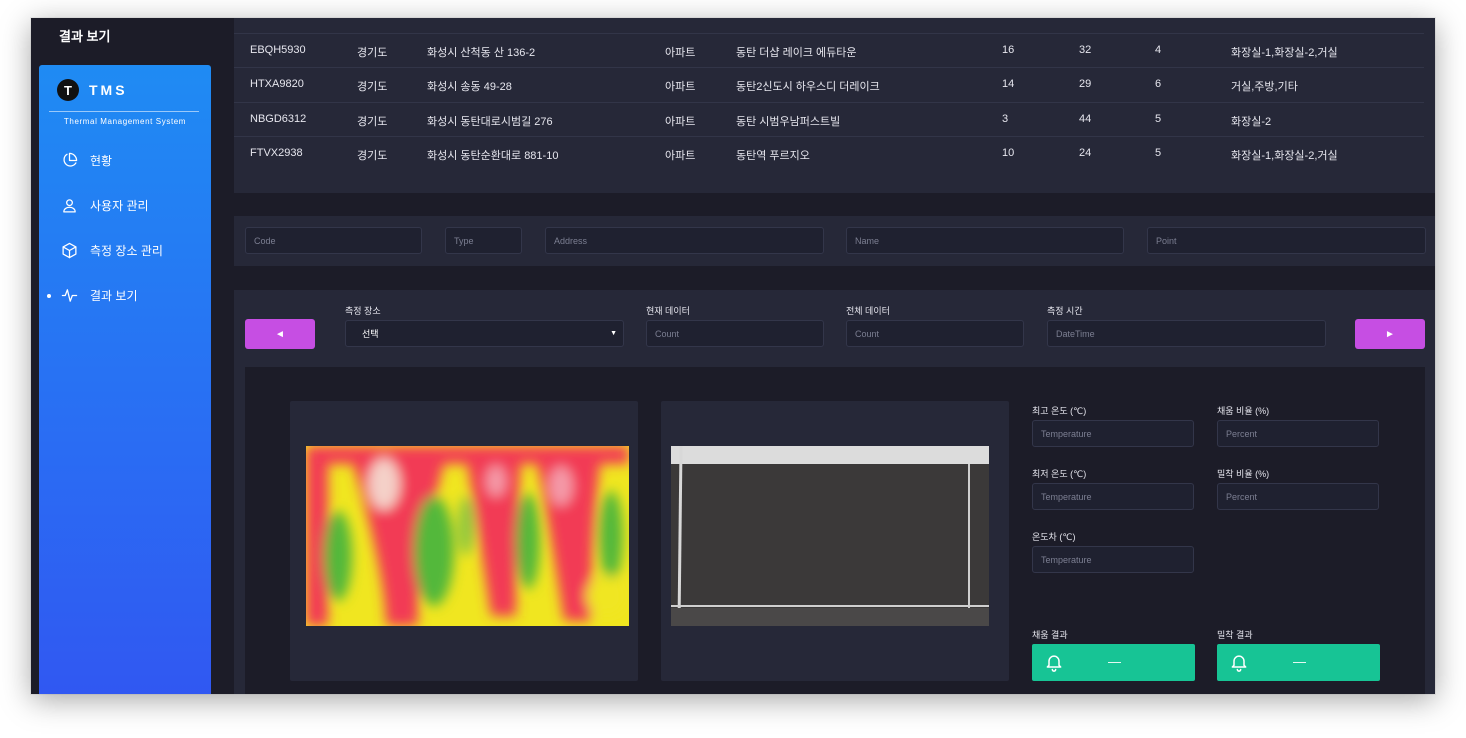 The width and height of the screenshot is (1466, 738). I want to click on cell-value-1: 3, so click(1005, 119).